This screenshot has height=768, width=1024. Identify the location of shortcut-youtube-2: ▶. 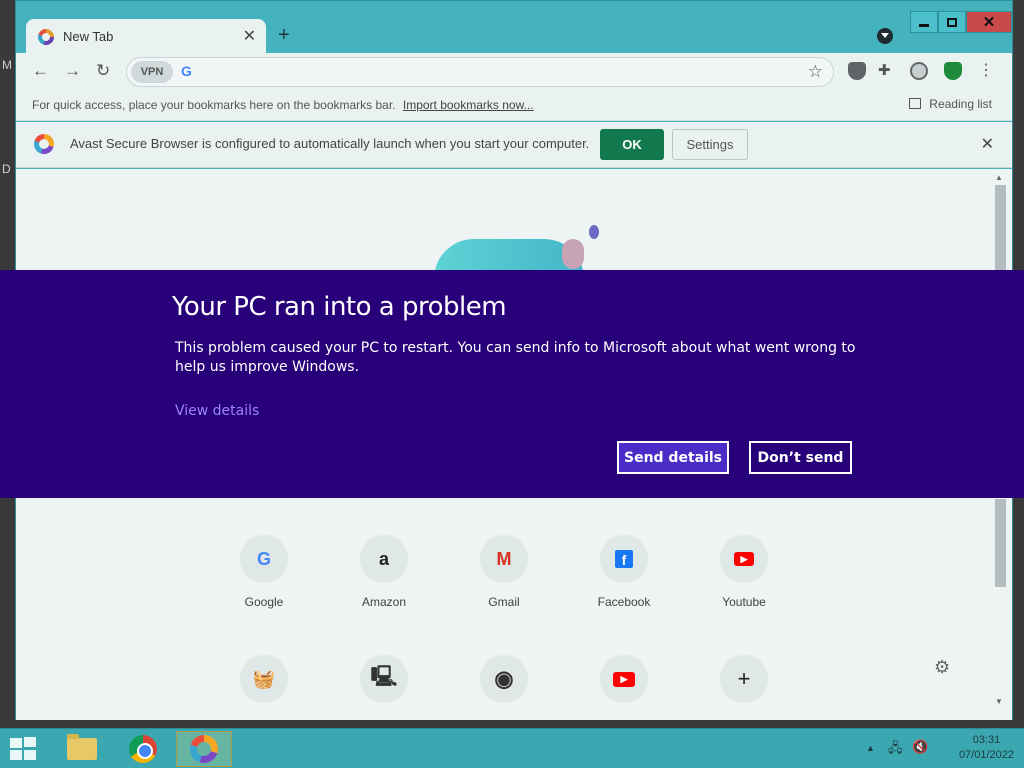
(624, 679).